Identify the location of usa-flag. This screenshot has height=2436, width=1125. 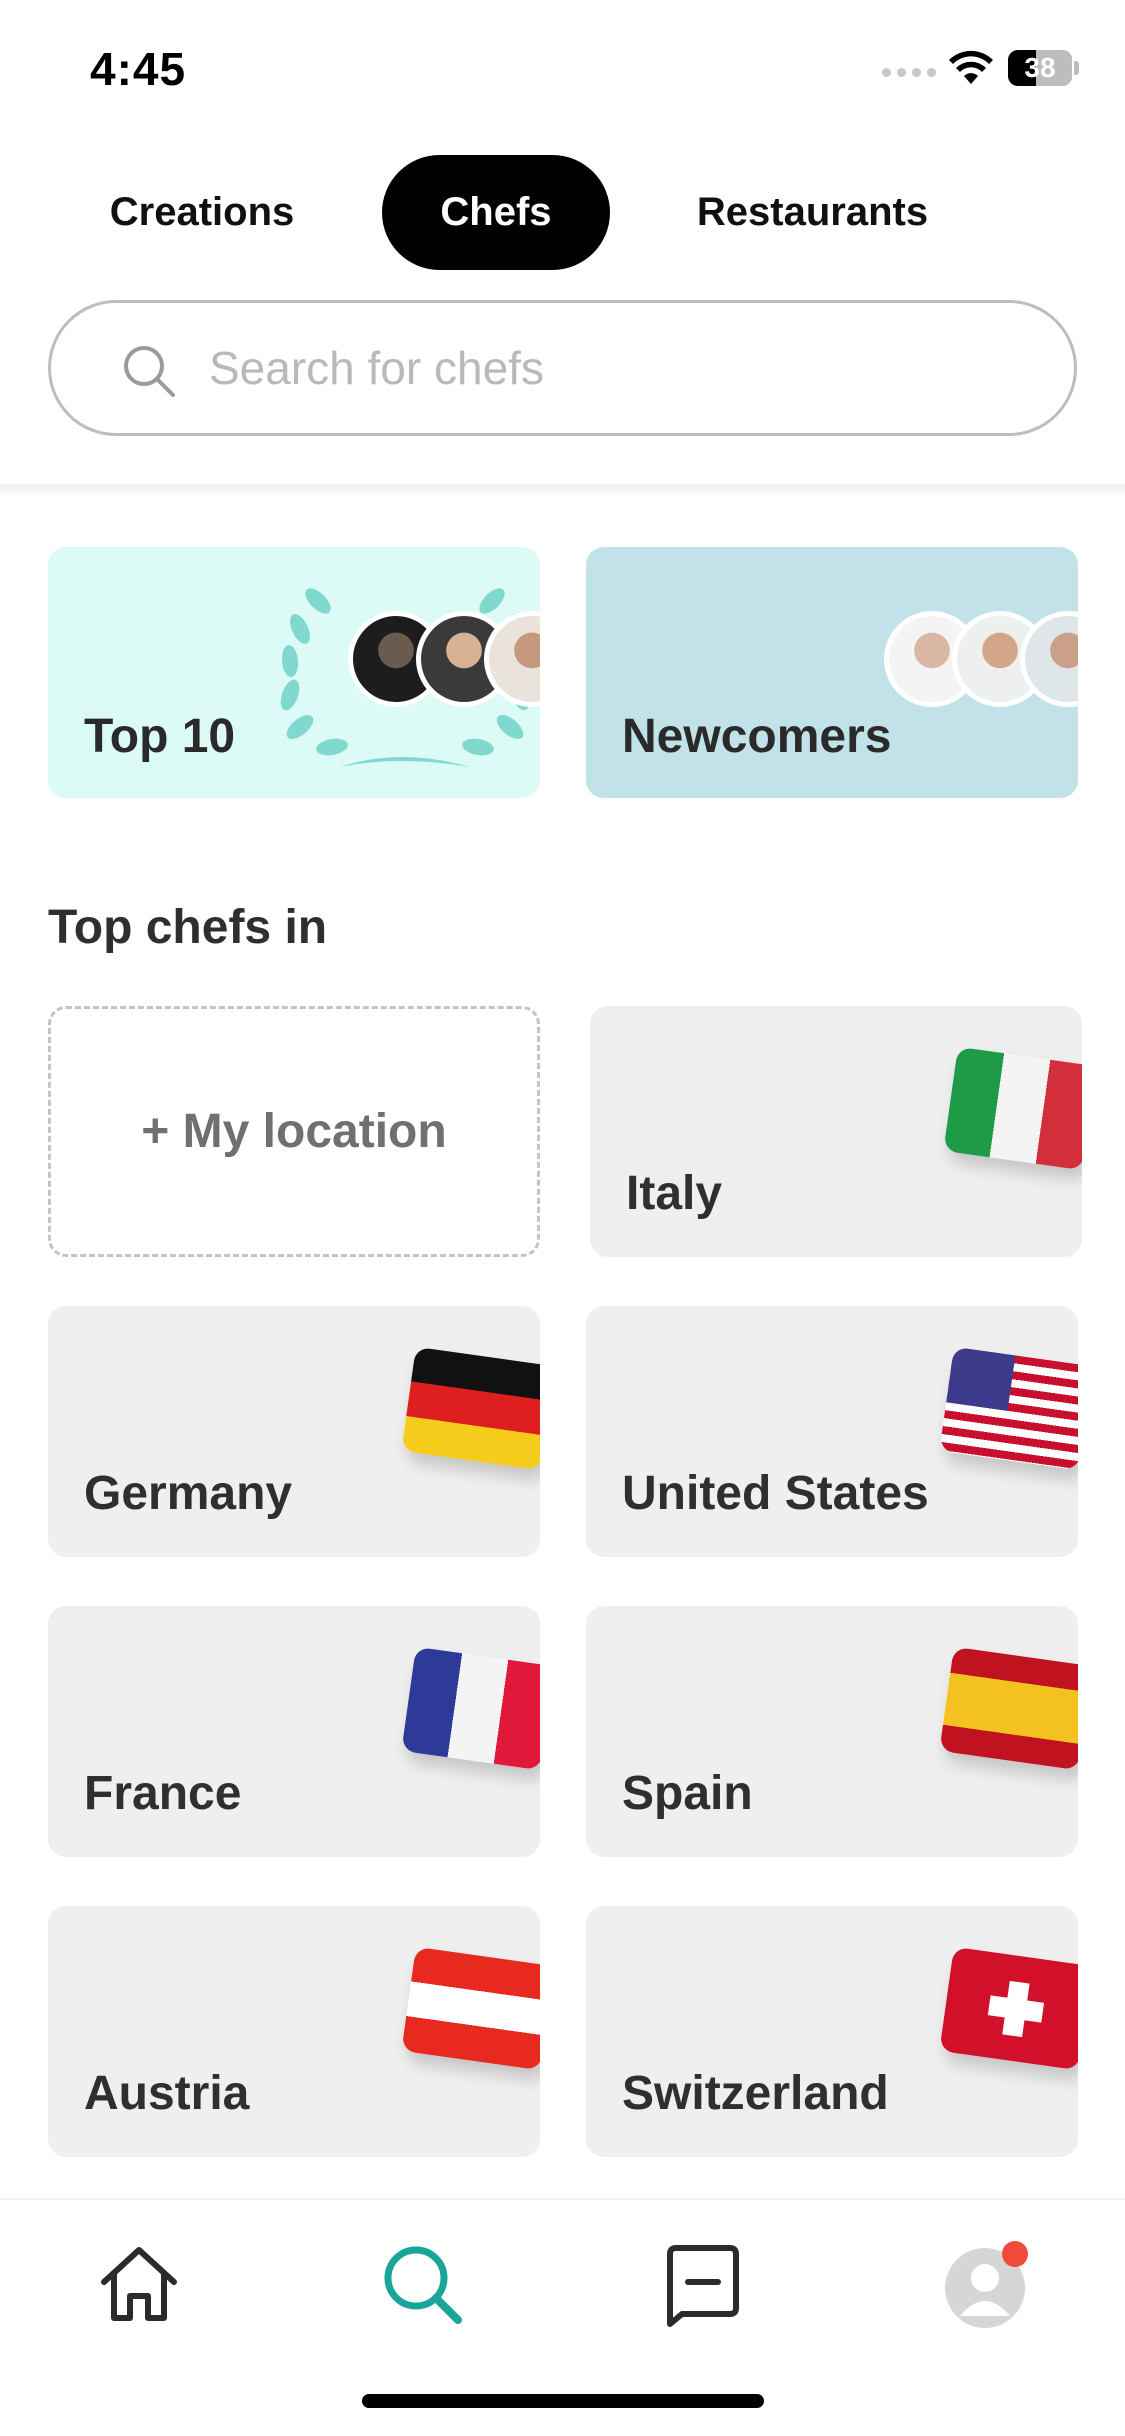
(1008, 1408).